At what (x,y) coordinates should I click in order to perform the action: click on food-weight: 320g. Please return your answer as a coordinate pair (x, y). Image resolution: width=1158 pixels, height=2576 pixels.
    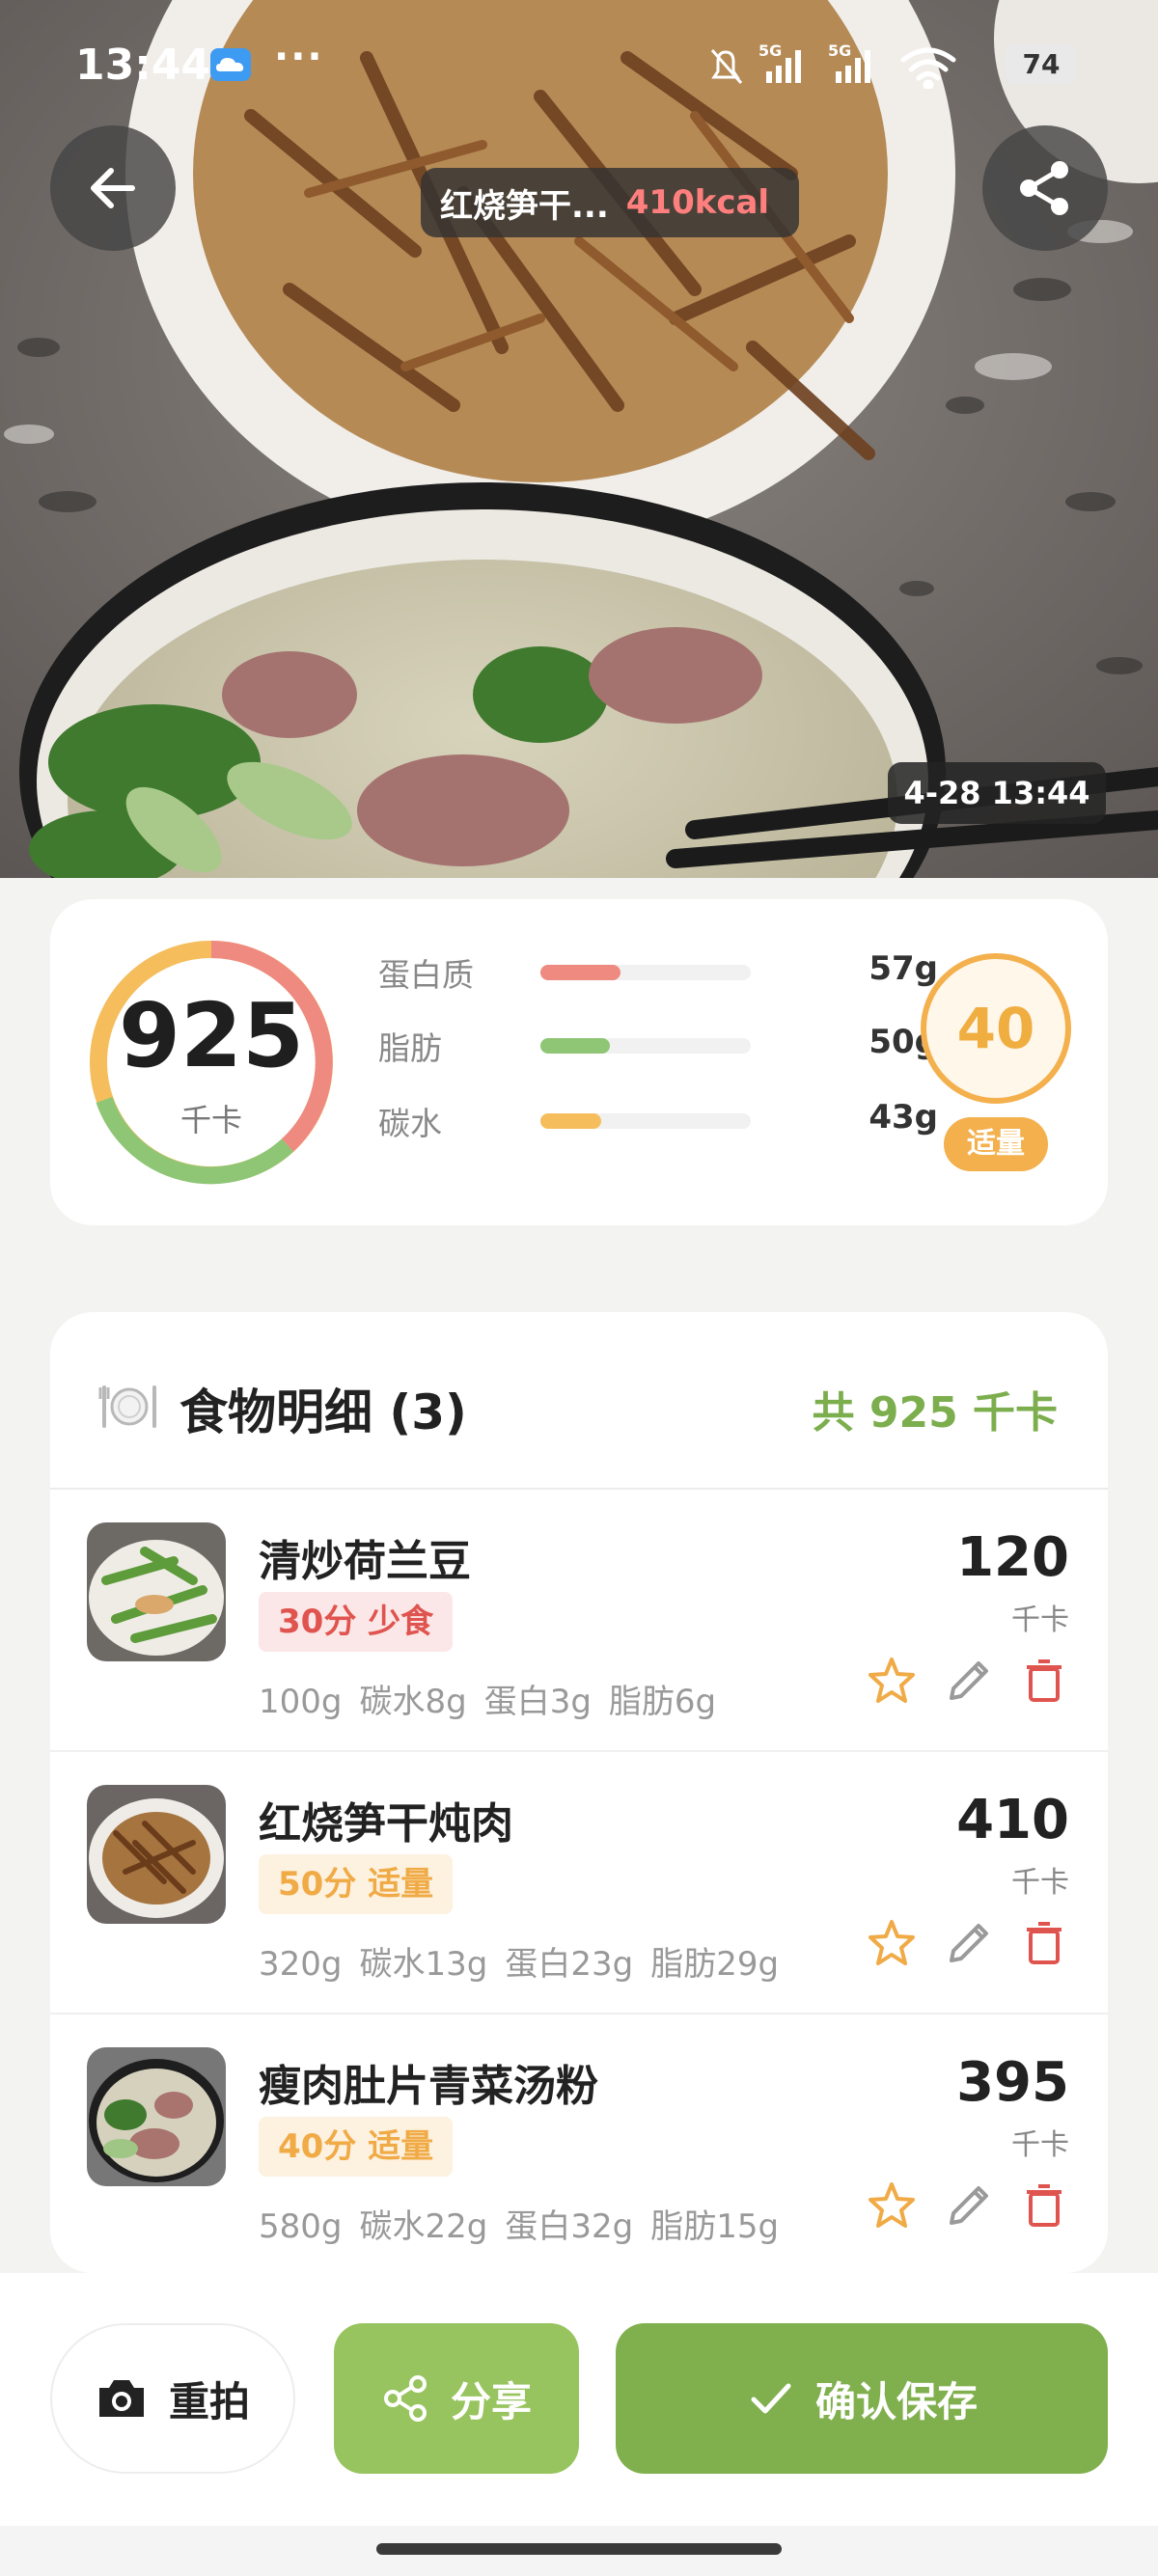
    Looking at the image, I should click on (301, 1965).